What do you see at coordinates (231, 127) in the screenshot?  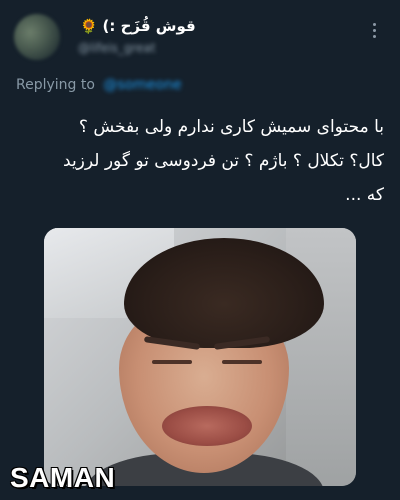 I see `tweet-text-line: با محتوای سمیش کاری ندارم ولی بفخش ؟` at bounding box center [231, 127].